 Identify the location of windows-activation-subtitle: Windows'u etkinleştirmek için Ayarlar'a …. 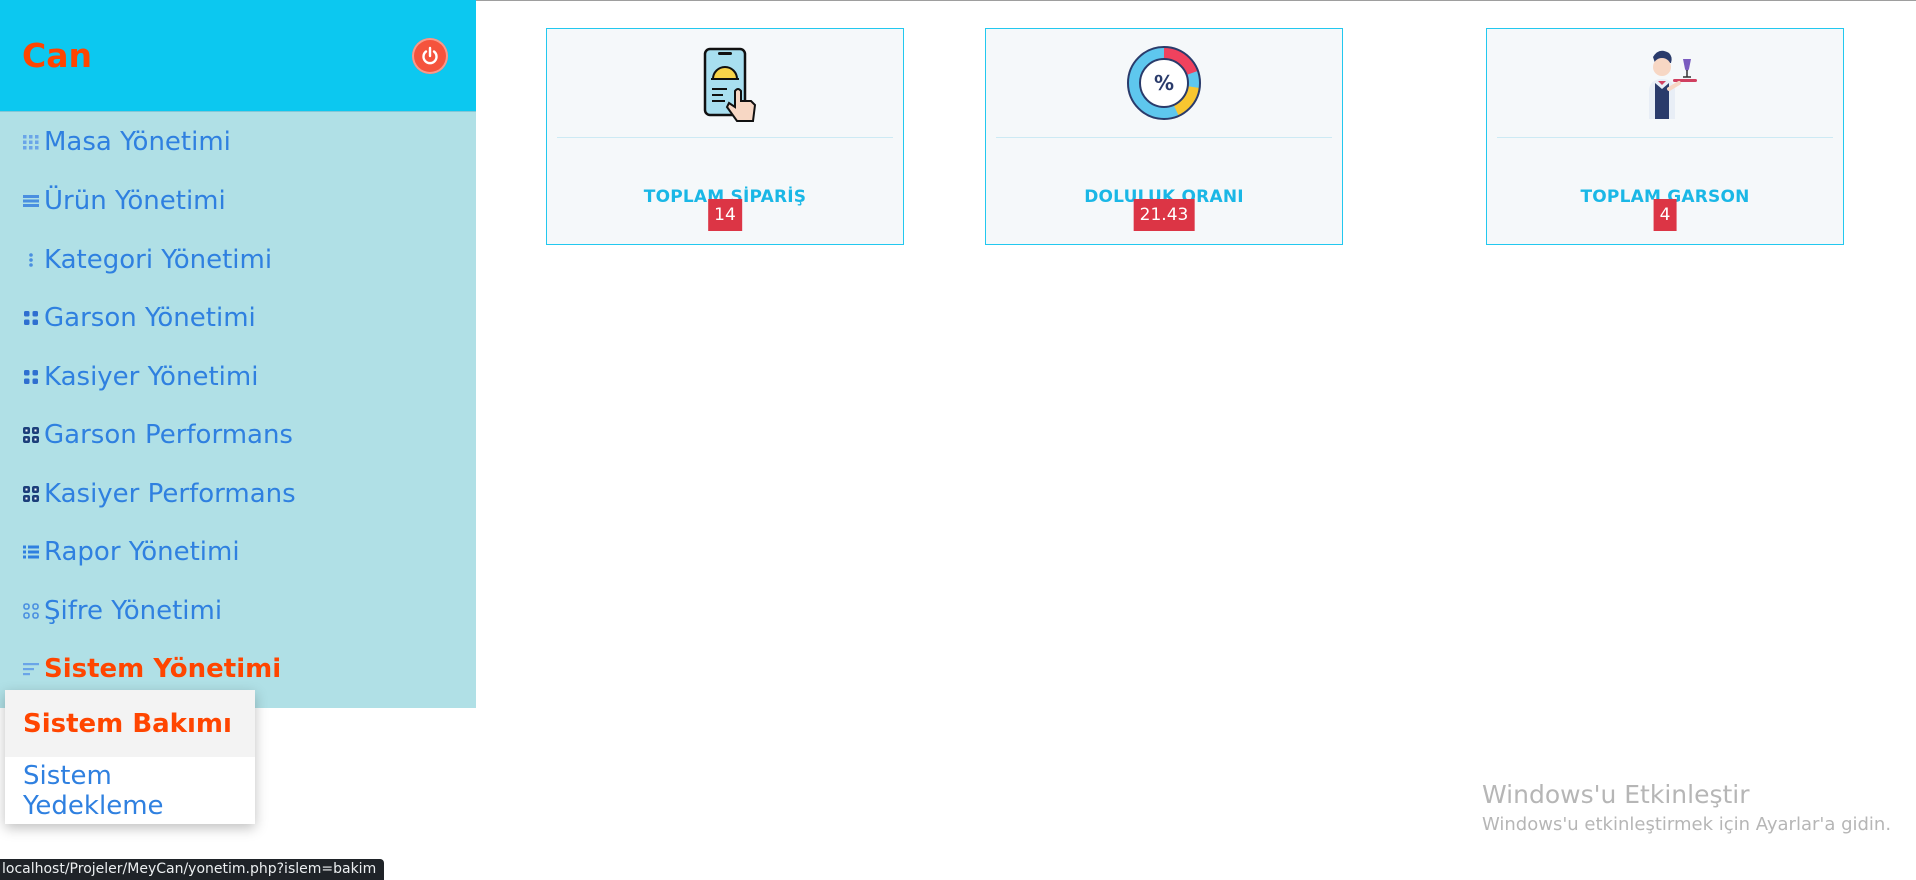
(1687, 824).